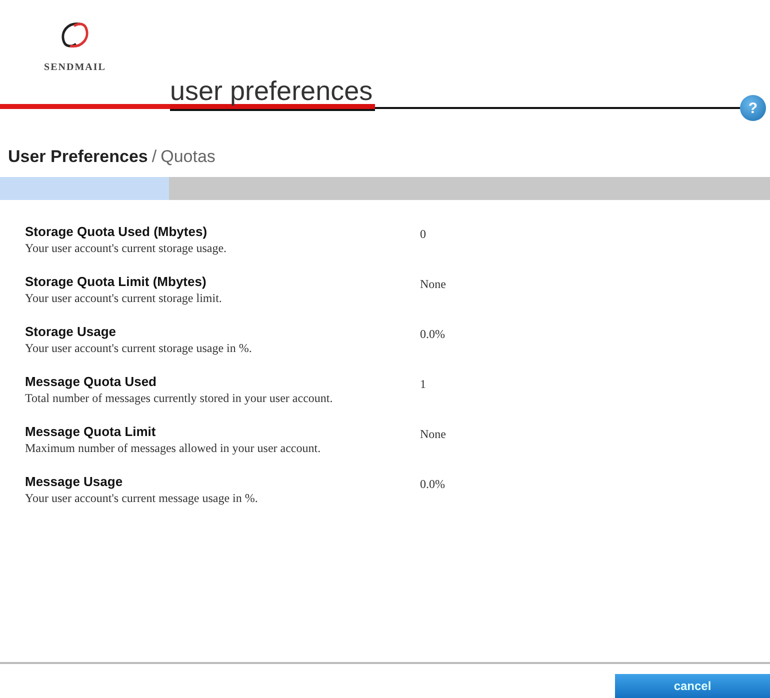 The image size is (770, 698). Describe the element at coordinates (71, 331) in the screenshot. I see `field-label: Storage Usage` at that location.